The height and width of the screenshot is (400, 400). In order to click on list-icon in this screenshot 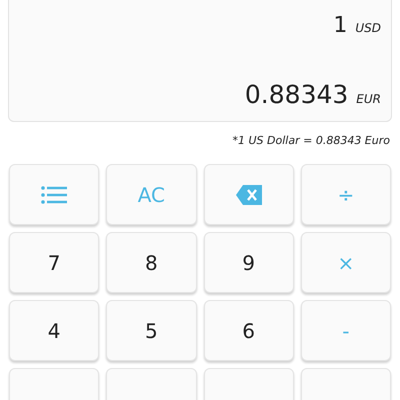, I will do `click(54, 195)`.